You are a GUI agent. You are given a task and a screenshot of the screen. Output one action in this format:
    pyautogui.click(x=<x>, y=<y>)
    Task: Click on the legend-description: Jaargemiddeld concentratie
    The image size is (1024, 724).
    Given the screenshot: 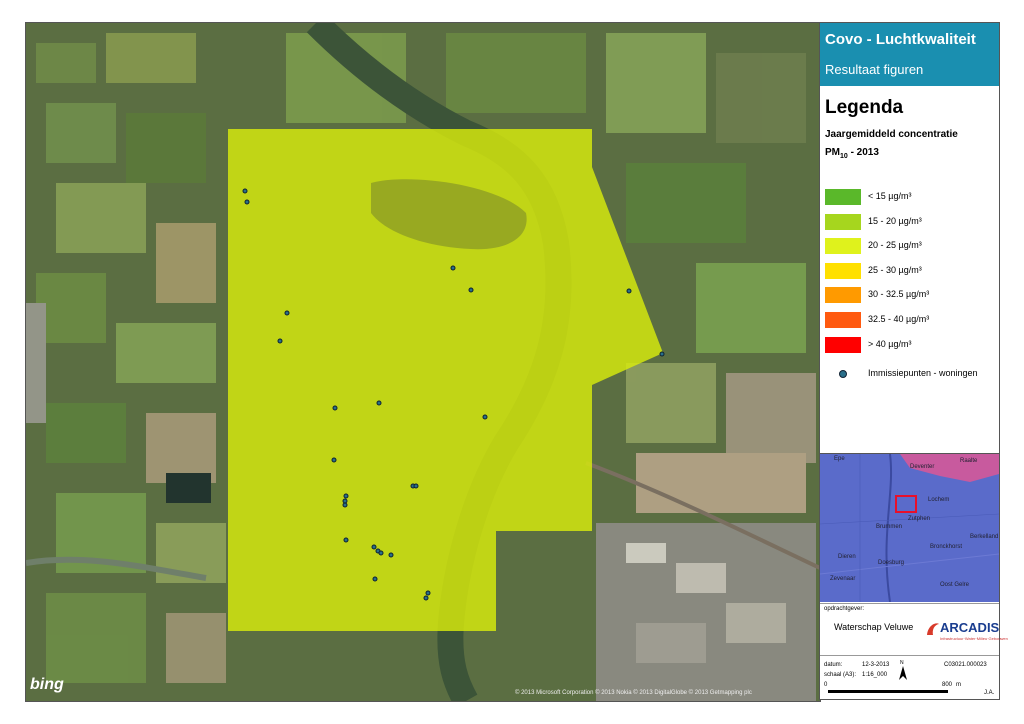 What is the action you would take?
    pyautogui.click(x=891, y=134)
    